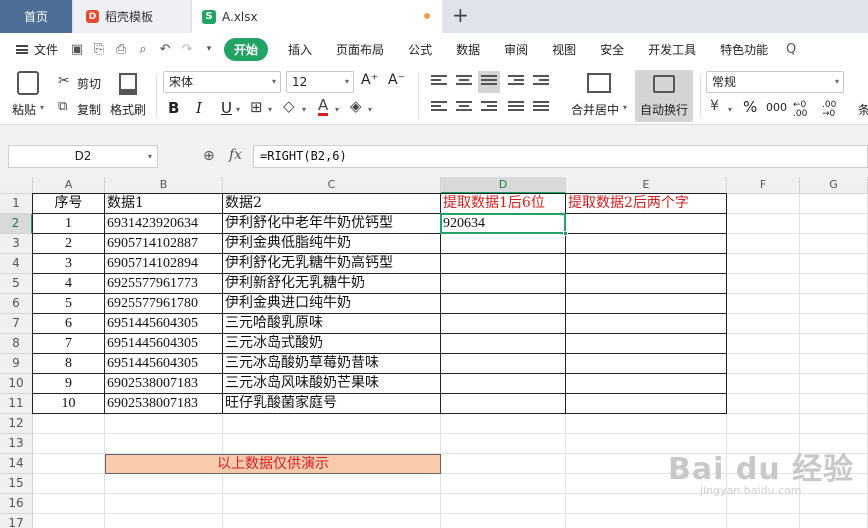 Image resolution: width=868 pixels, height=528 pixels. Describe the element at coordinates (541, 82) in the screenshot. I see `indent-increase-icon` at that location.